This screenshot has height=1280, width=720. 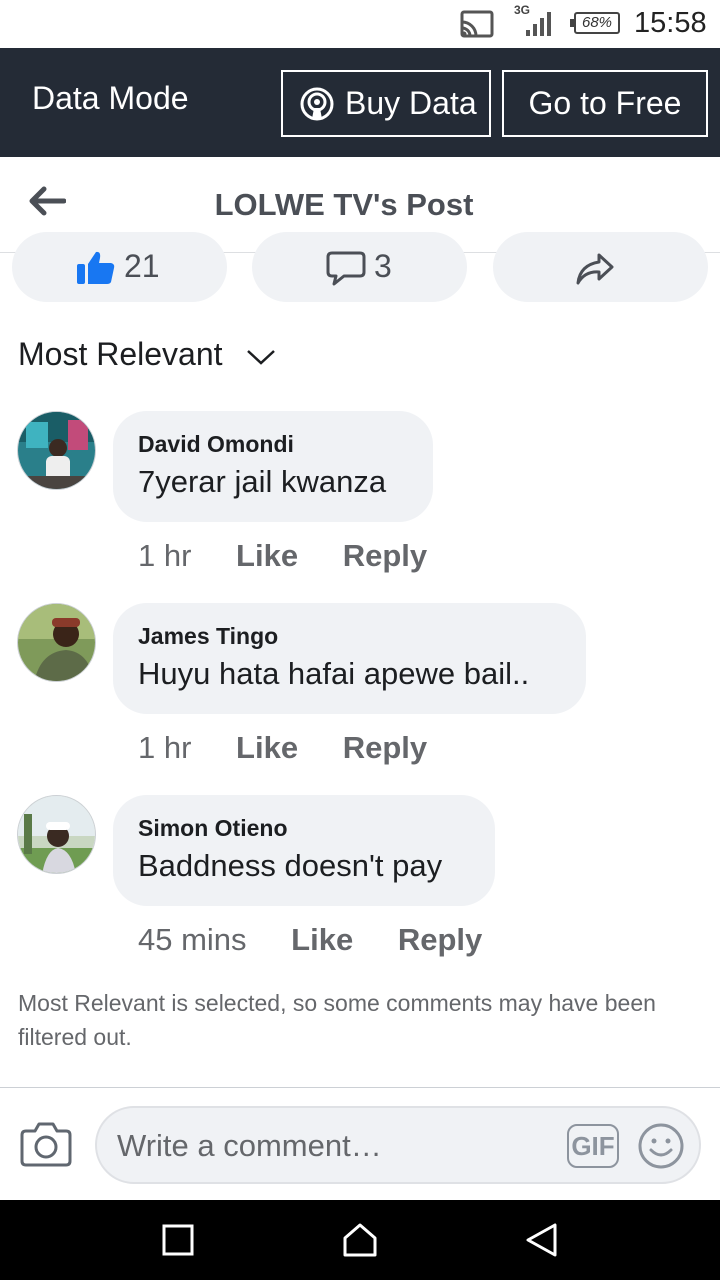 I want to click on status-bar: 3G 68% 15:58, so click(x=360, y=24).